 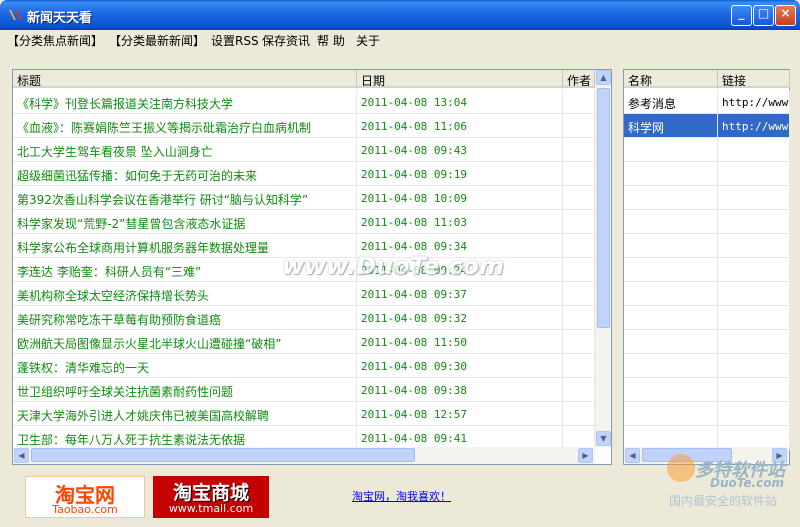 What do you see at coordinates (304, 222) in the screenshot?
I see `news-row: 科学家发现“荒野-2”彗星曾包含液态水证据 2011-04-08 11:03` at bounding box center [304, 222].